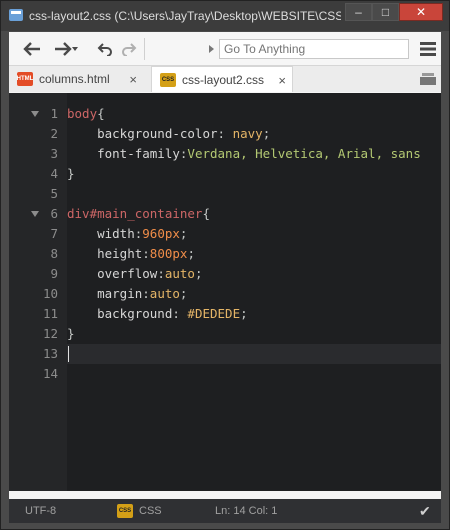  I want to click on code-text: overflow:auto;, so click(134, 274).